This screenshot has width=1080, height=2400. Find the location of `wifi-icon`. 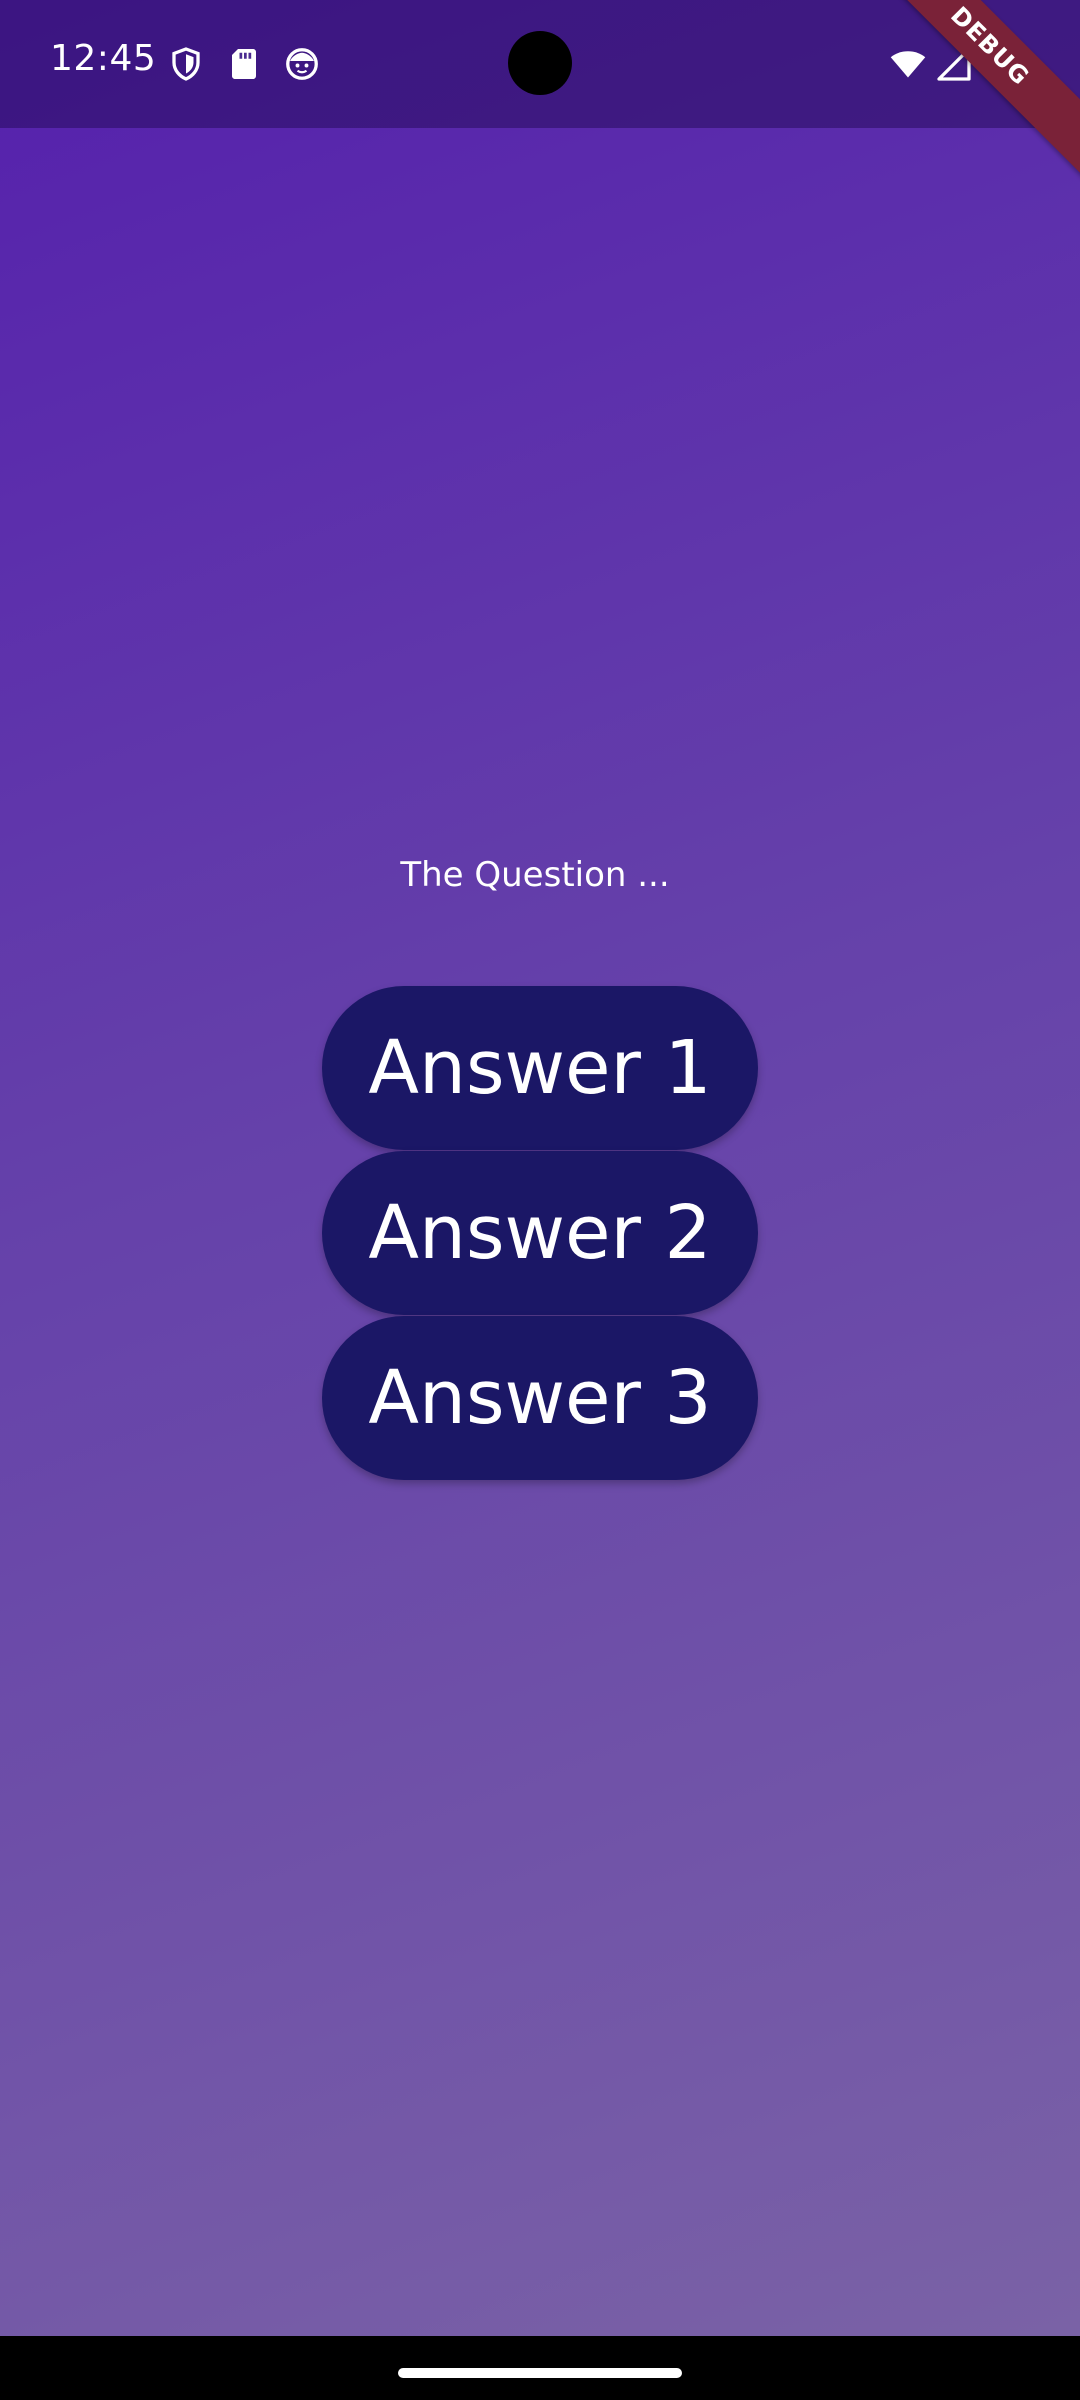

wifi-icon is located at coordinates (908, 64).